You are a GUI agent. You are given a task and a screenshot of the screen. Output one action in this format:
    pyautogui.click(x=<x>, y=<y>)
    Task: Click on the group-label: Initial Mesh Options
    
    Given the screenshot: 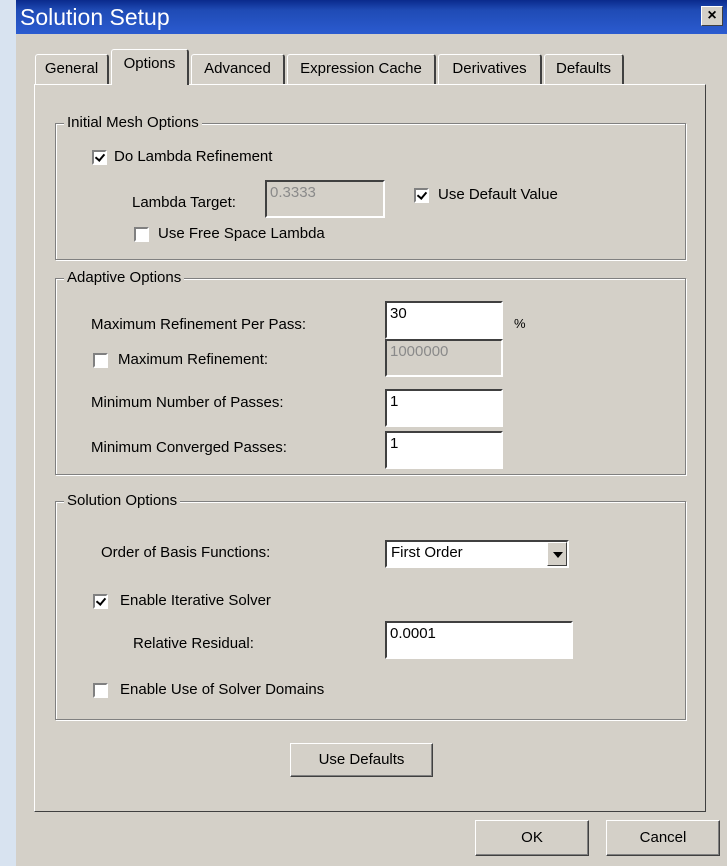 What is the action you would take?
    pyautogui.click(x=133, y=123)
    